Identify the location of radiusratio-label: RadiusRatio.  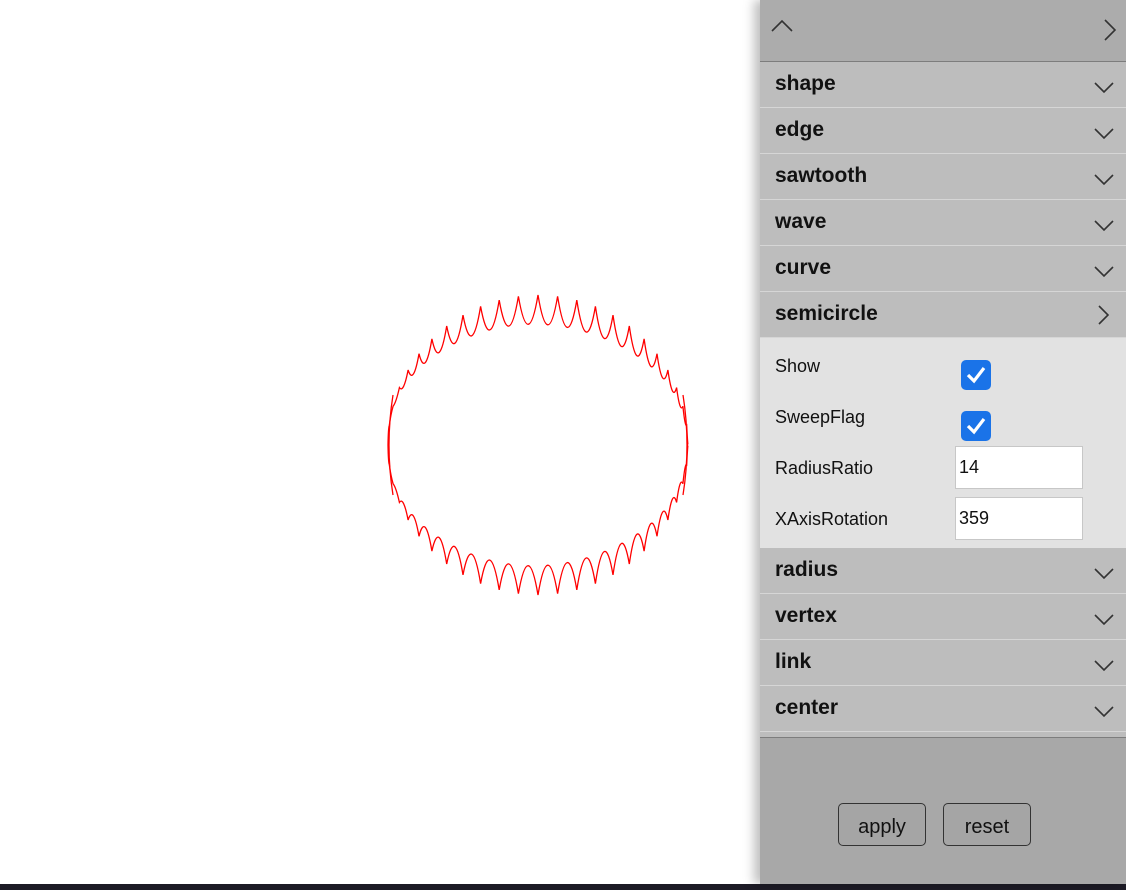
(824, 468).